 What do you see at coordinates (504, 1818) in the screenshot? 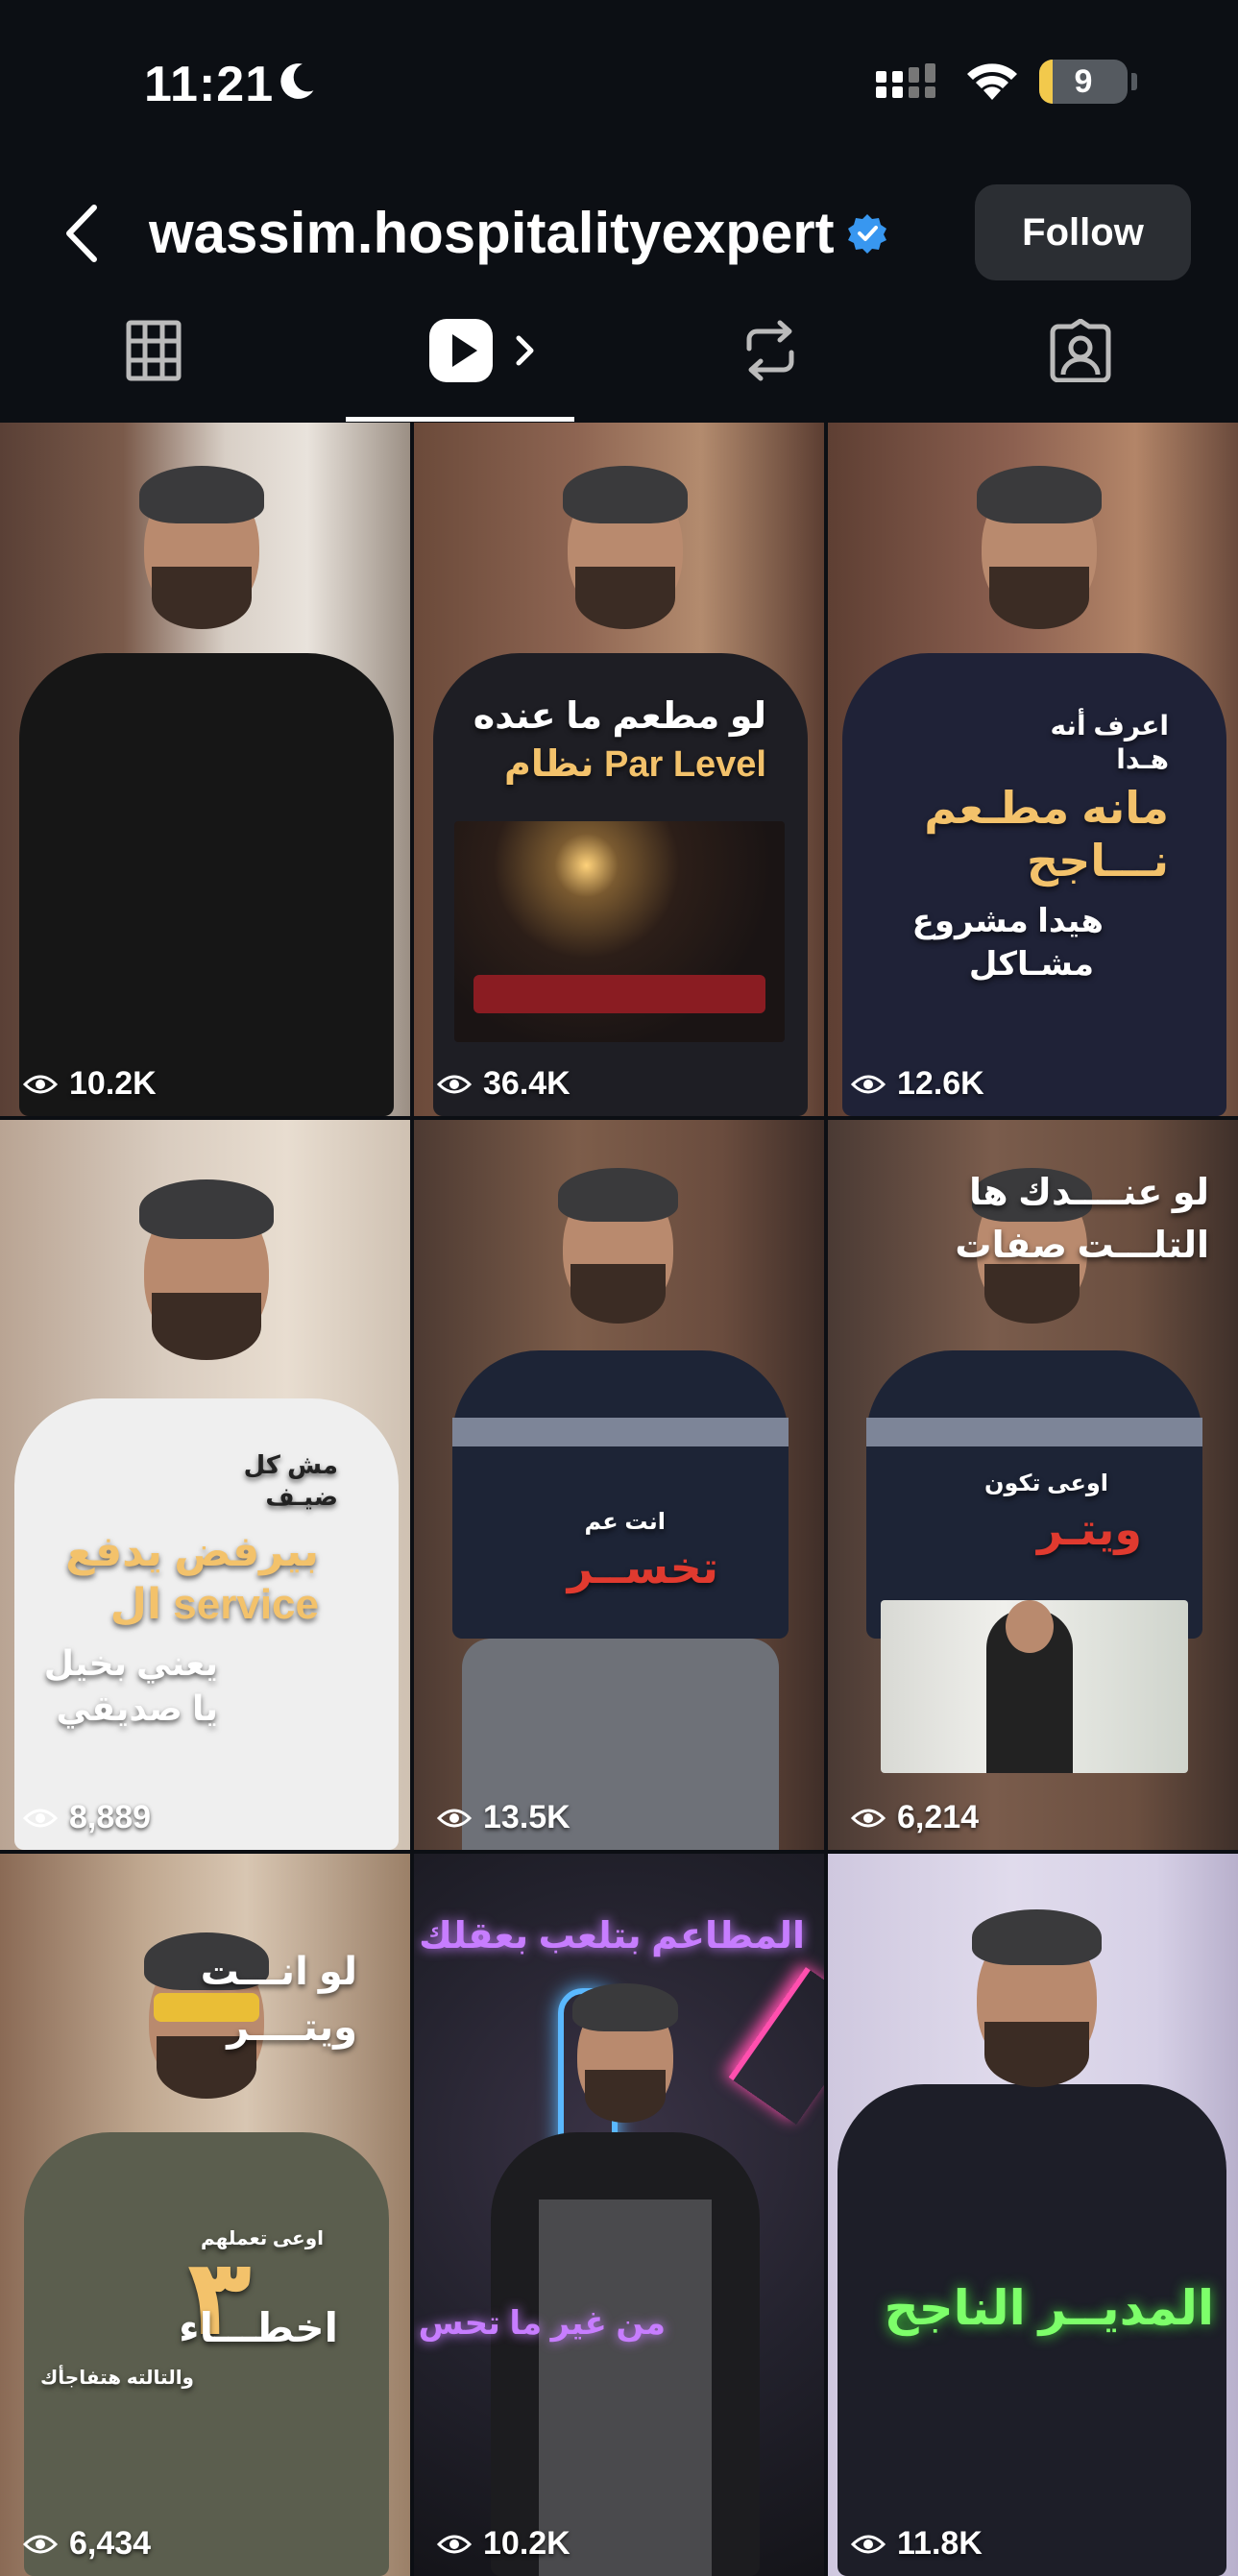
I see `view-count: 13.5K` at bounding box center [504, 1818].